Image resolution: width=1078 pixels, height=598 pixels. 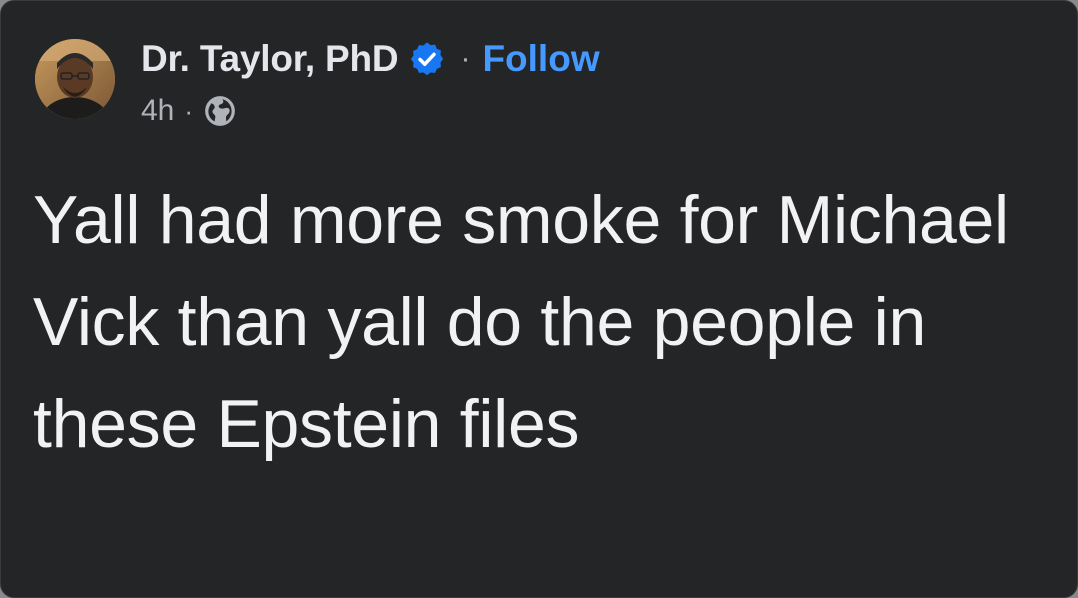 What do you see at coordinates (540, 59) in the screenshot?
I see `follow-button: Follow` at bounding box center [540, 59].